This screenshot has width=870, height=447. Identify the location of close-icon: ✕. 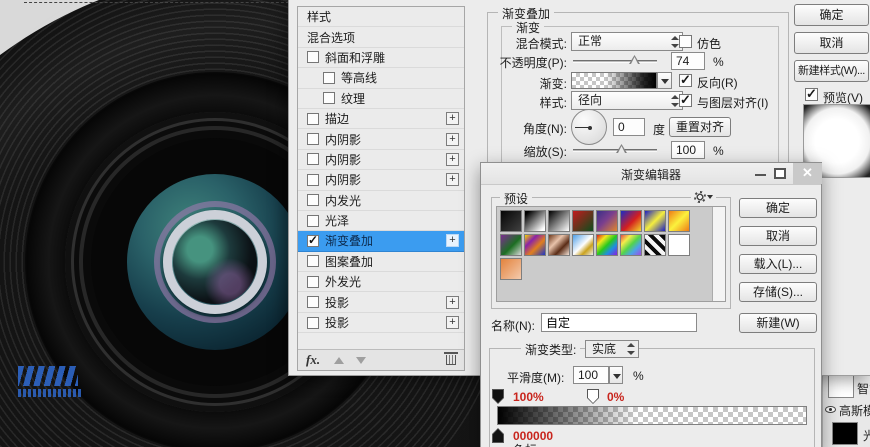
(807, 173).